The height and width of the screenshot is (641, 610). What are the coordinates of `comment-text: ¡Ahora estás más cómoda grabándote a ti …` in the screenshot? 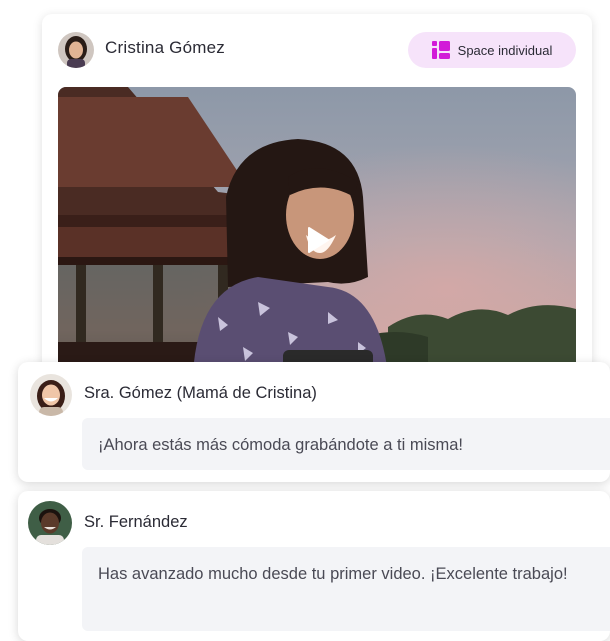 It's located at (346, 444).